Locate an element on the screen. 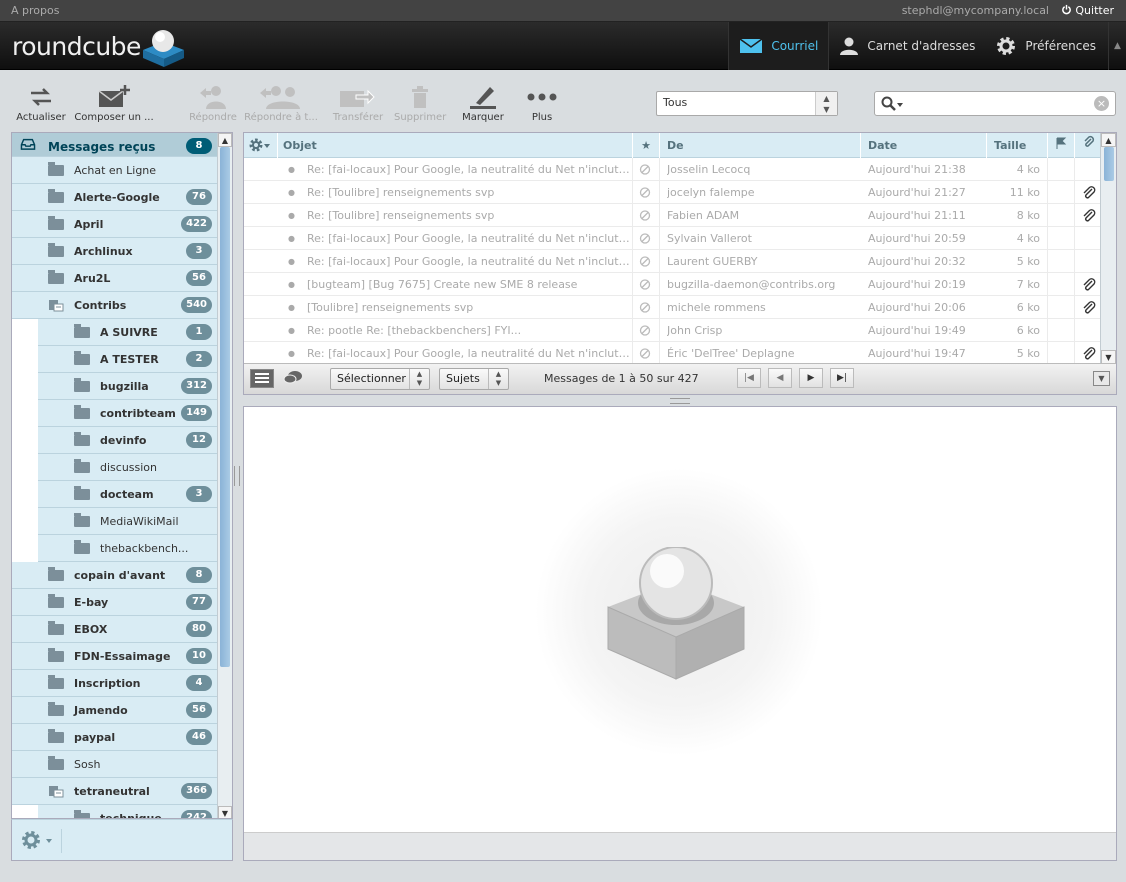  column-date: Date is located at coordinates (924, 145).